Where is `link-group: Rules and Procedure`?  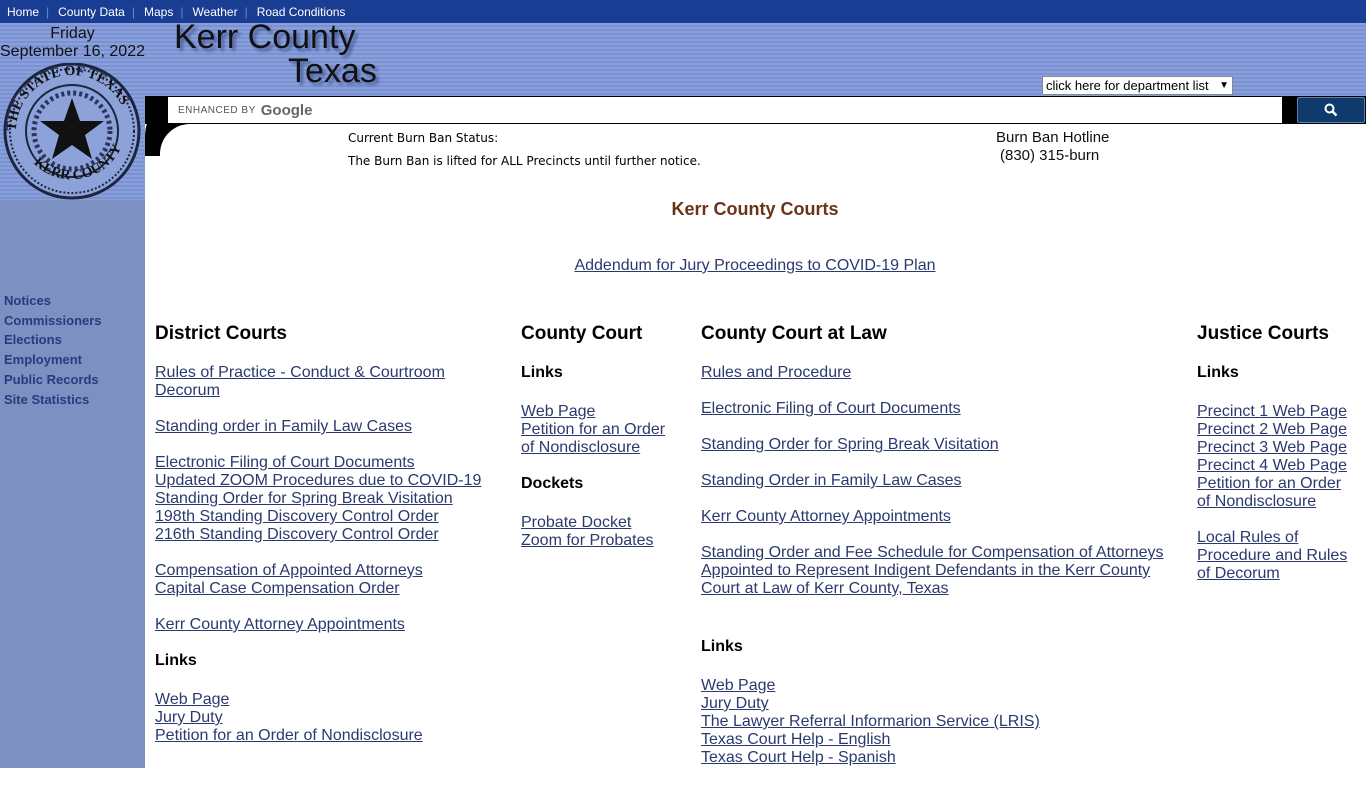
link-group: Rules and Procedure is located at coordinates (938, 373).